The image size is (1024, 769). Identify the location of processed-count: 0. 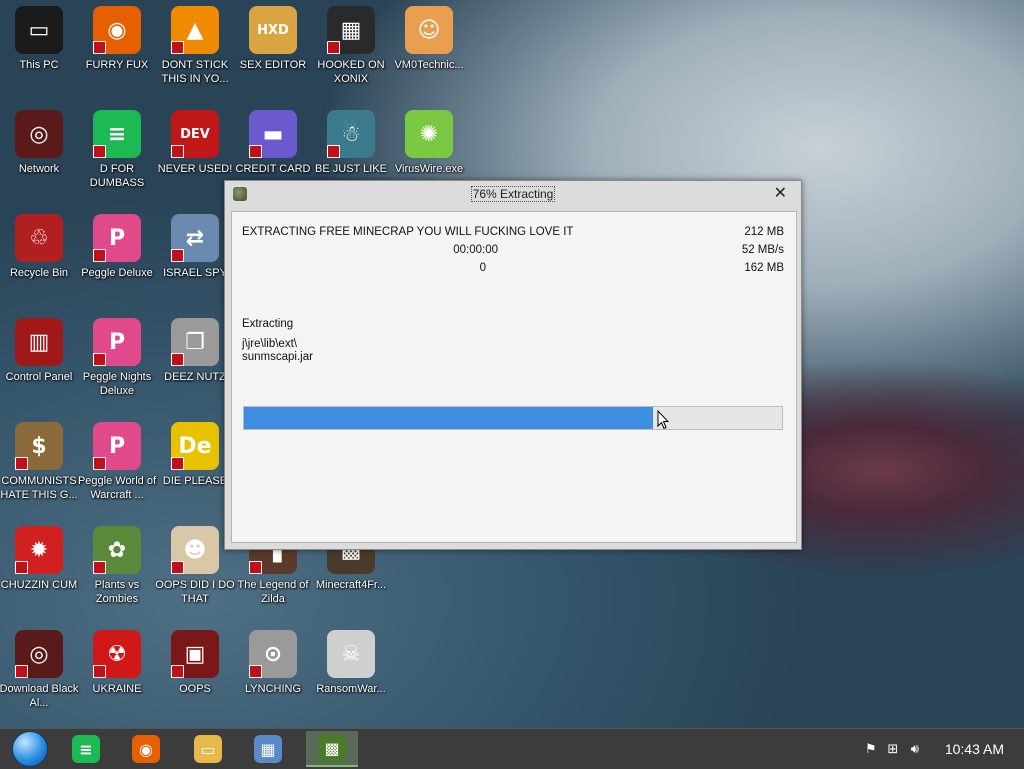
(482, 268).